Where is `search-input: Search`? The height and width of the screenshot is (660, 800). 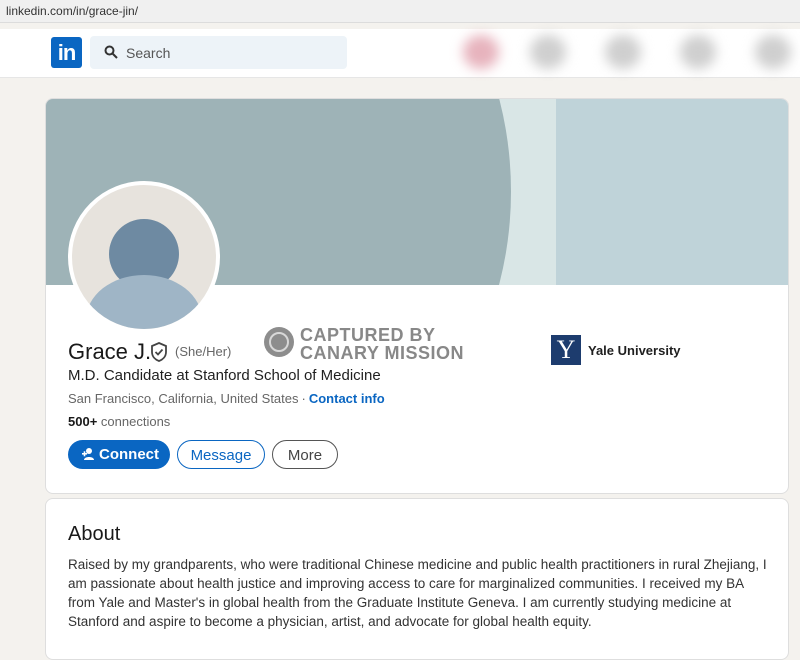 search-input: Search is located at coordinates (218, 52).